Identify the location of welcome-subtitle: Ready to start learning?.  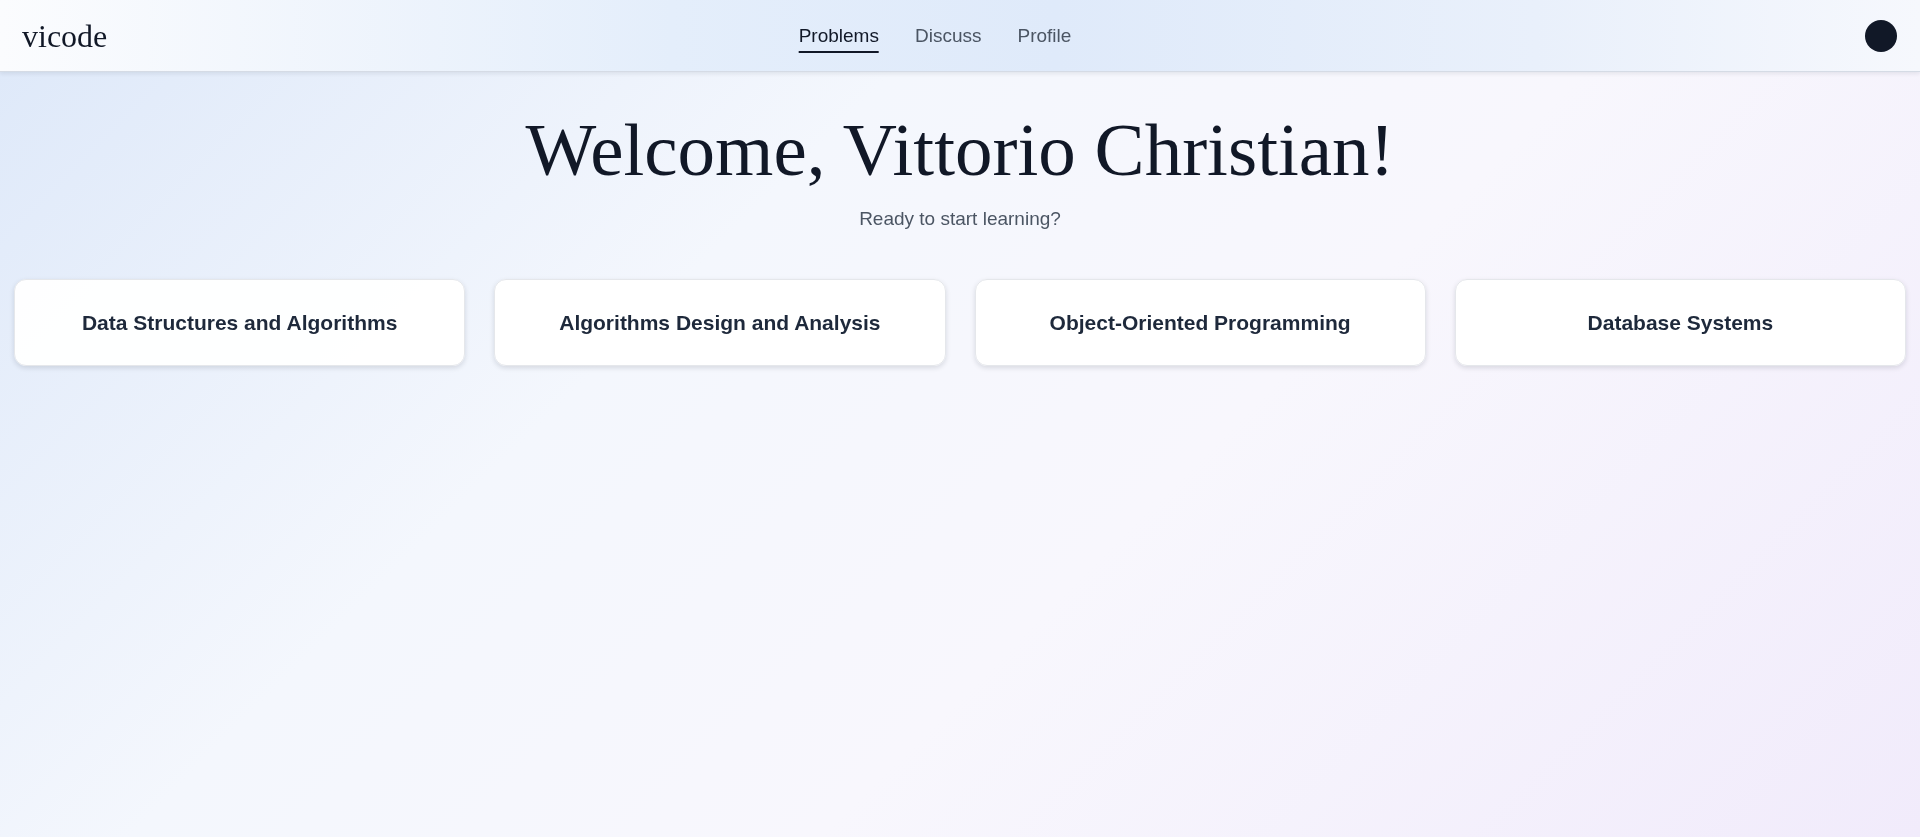
(960, 218).